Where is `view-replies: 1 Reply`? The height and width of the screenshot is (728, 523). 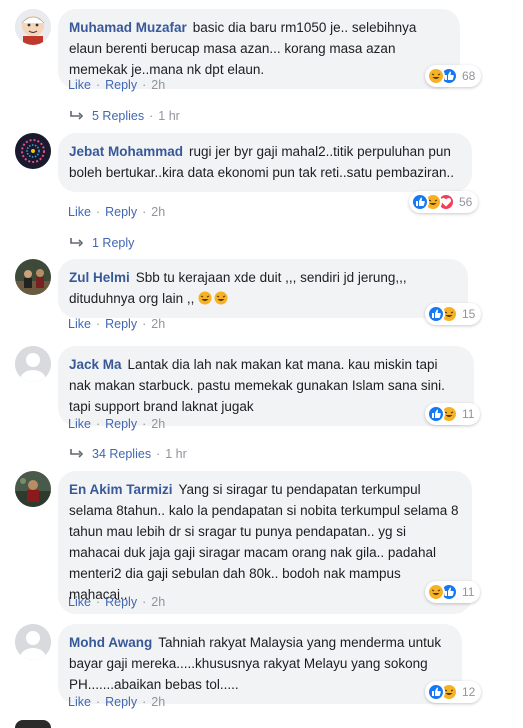
view-replies: 1 Reply is located at coordinates (102, 243).